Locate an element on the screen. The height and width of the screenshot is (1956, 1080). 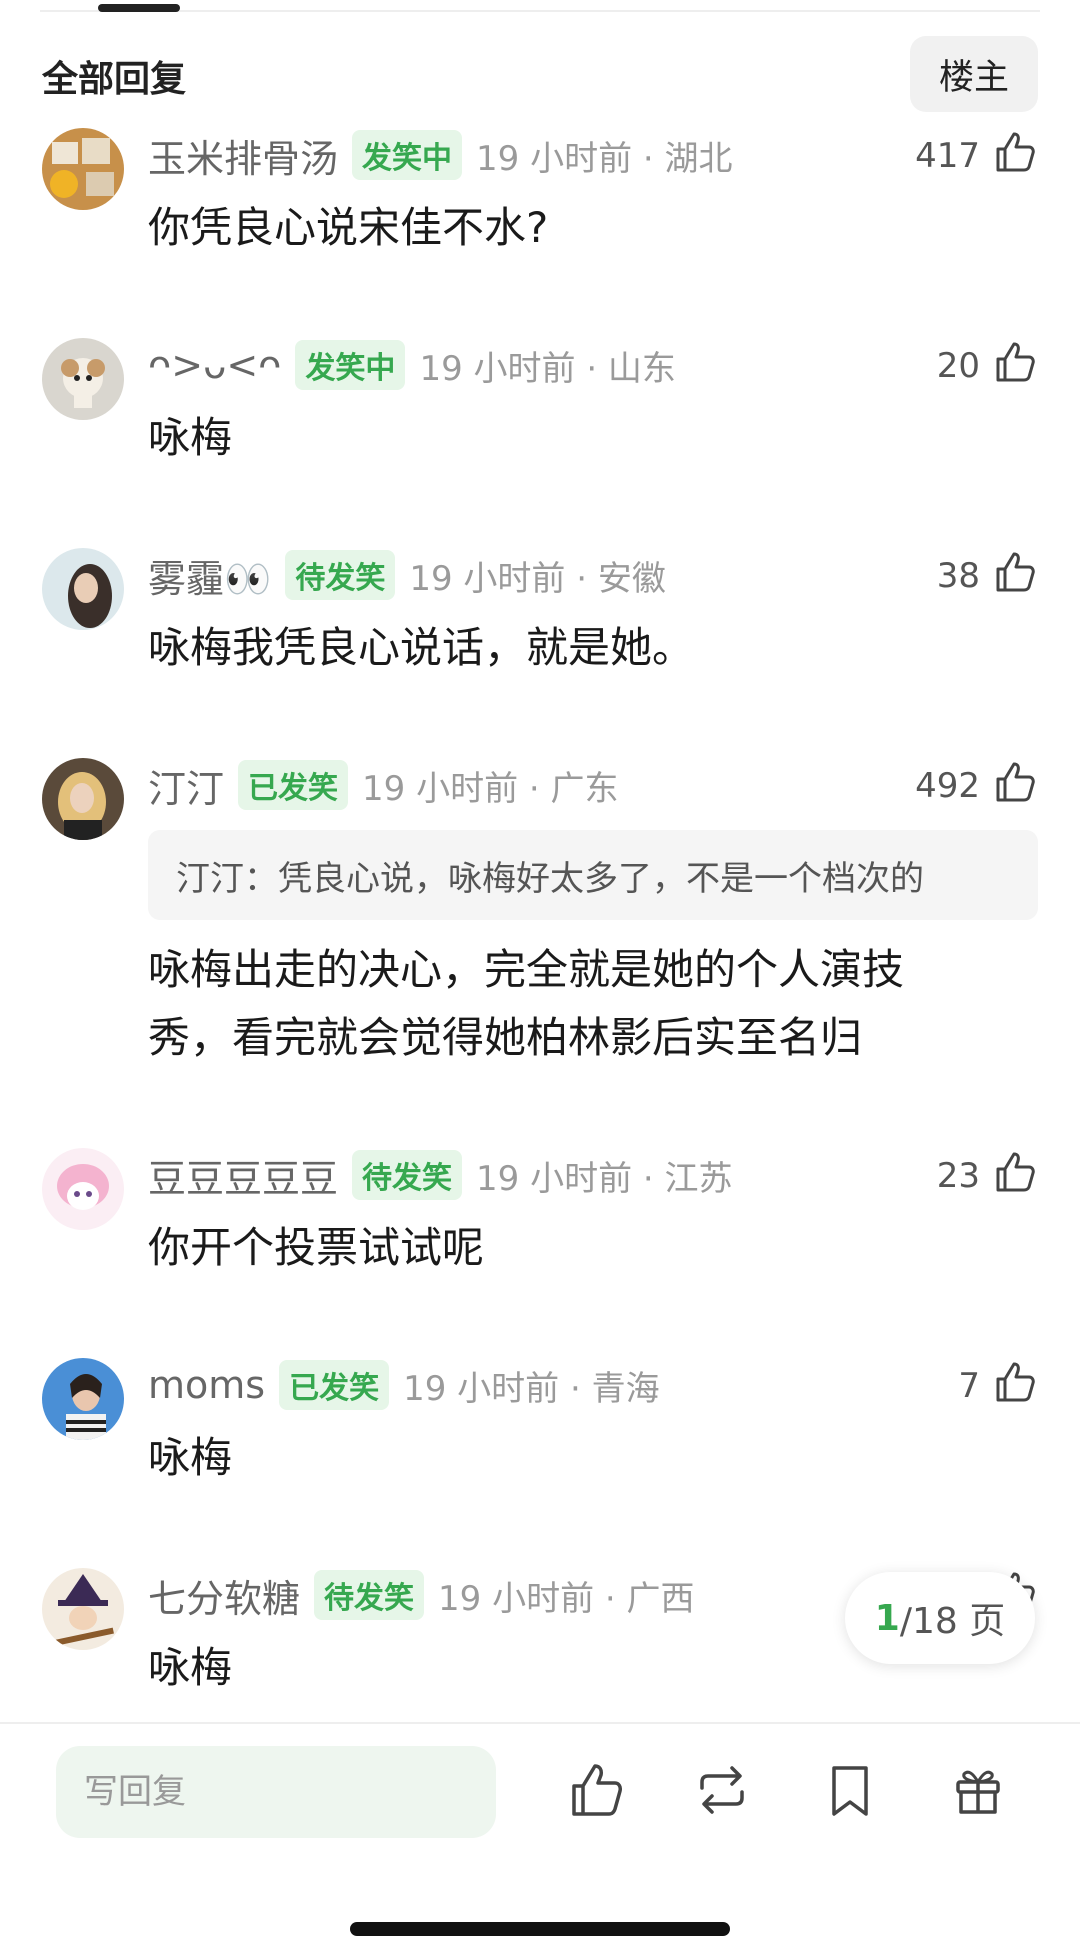
comment-text: 你开个投票试试呢 is located at coordinates (316, 1247).